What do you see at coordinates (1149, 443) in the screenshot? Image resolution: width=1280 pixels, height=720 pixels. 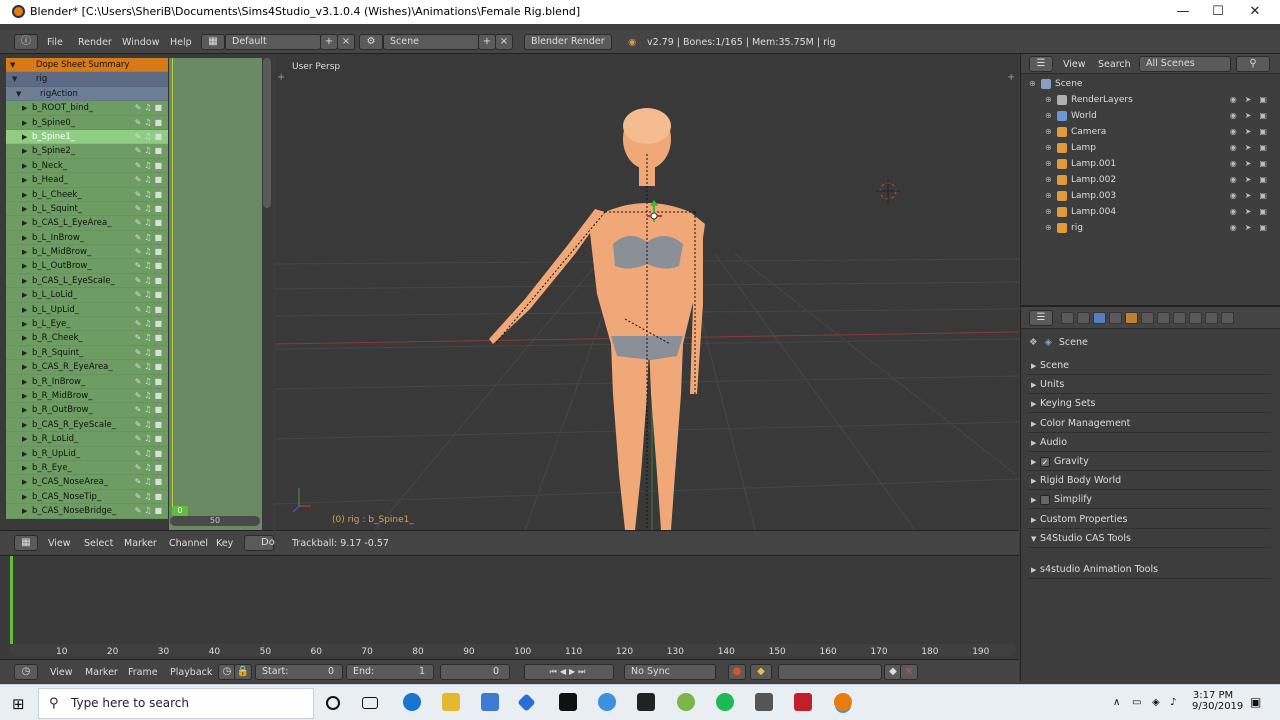 I see `panel-audio: ▶ Audio` at bounding box center [1149, 443].